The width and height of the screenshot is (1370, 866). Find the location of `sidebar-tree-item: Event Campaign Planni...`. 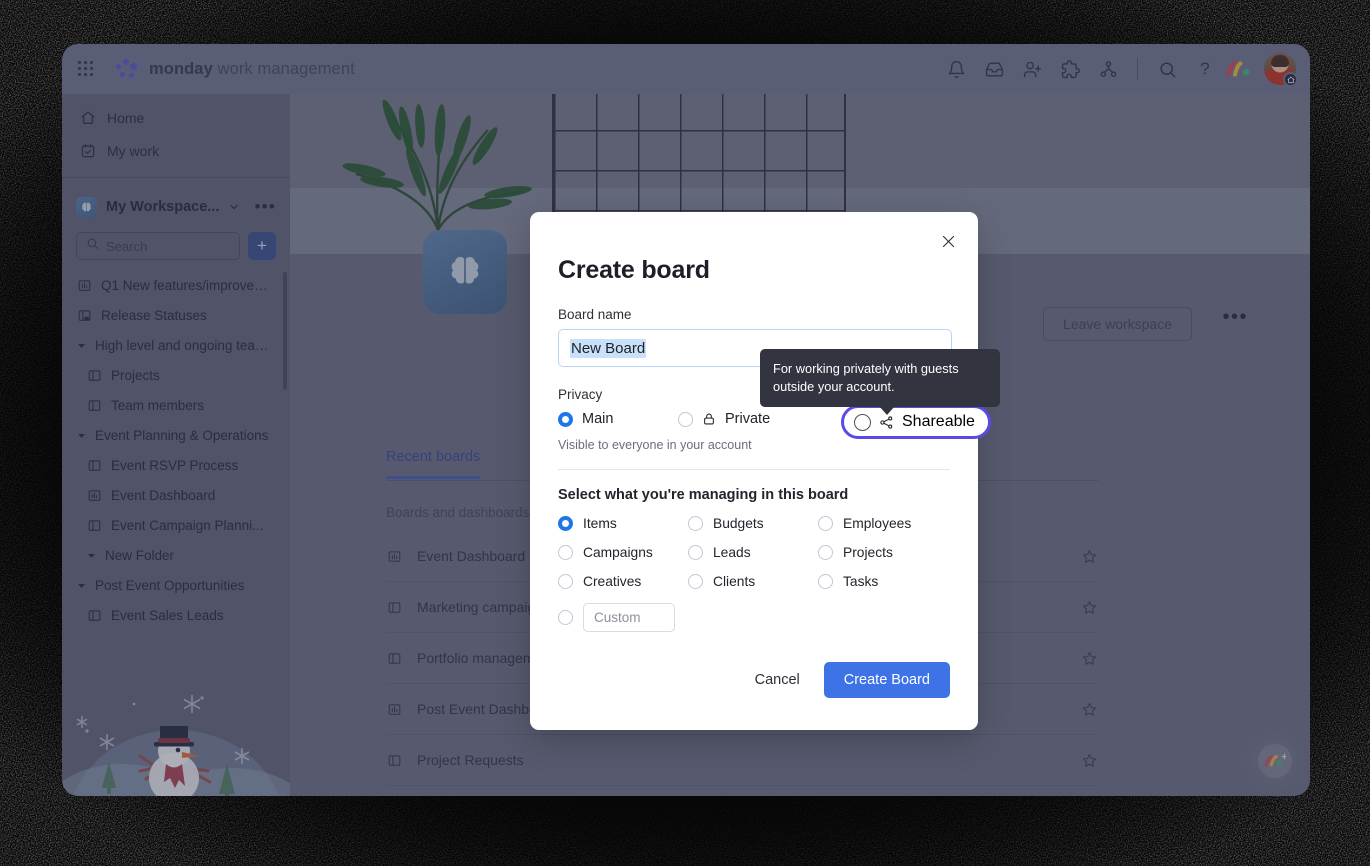

sidebar-tree-item: Event Campaign Planni... is located at coordinates (176, 525).